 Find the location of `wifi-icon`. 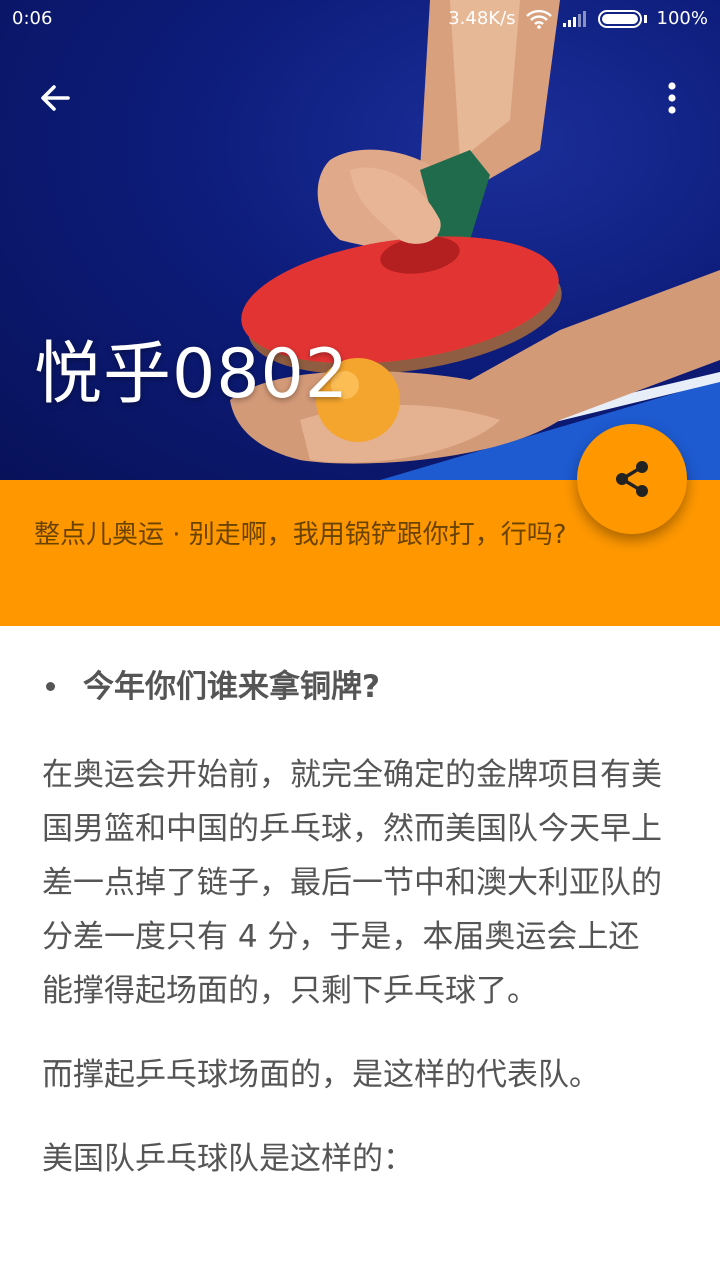

wifi-icon is located at coordinates (538, 19).